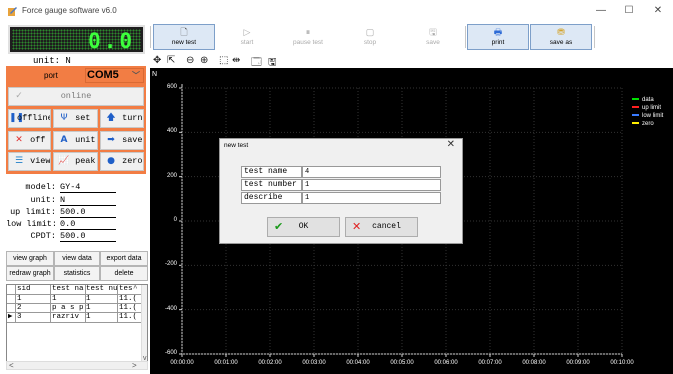 This screenshot has width=673, height=374. I want to click on table-cell: 2, so click(33, 308).